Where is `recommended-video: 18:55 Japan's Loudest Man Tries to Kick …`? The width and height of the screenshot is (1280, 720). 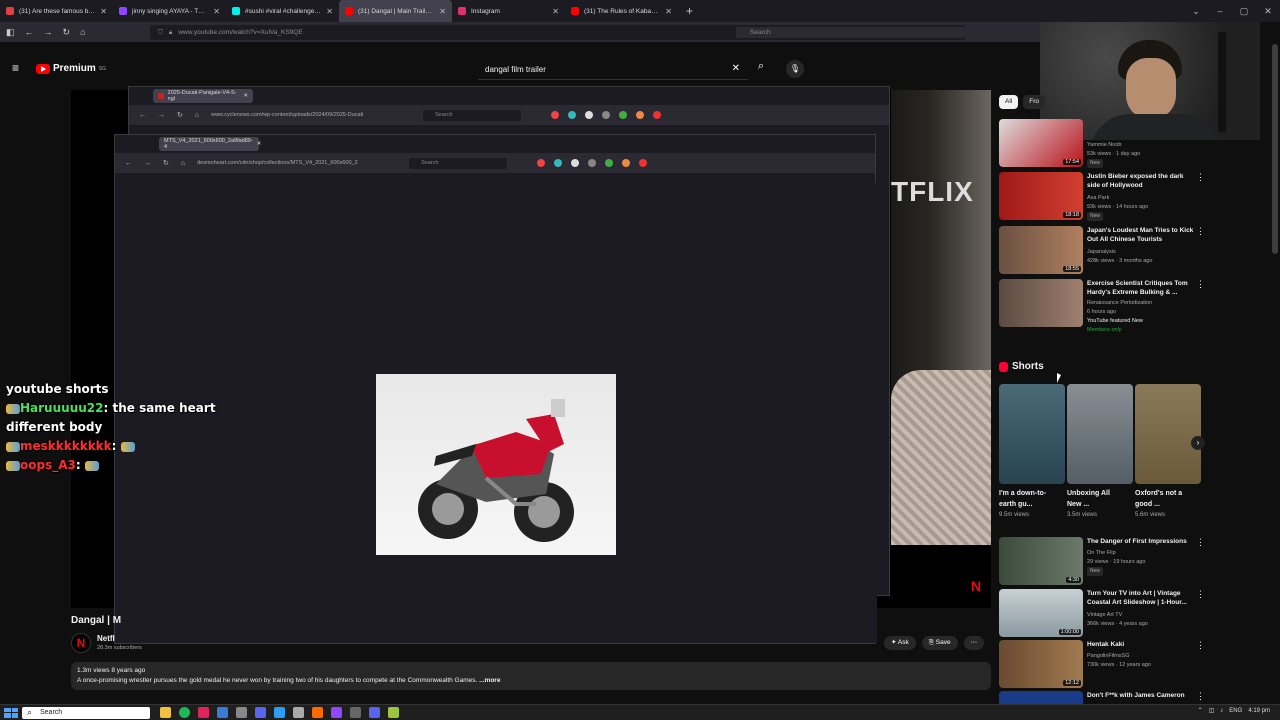
recommended-video: 18:55 Japan's Loudest Man Tries to Kick … is located at coordinates (1102, 251).